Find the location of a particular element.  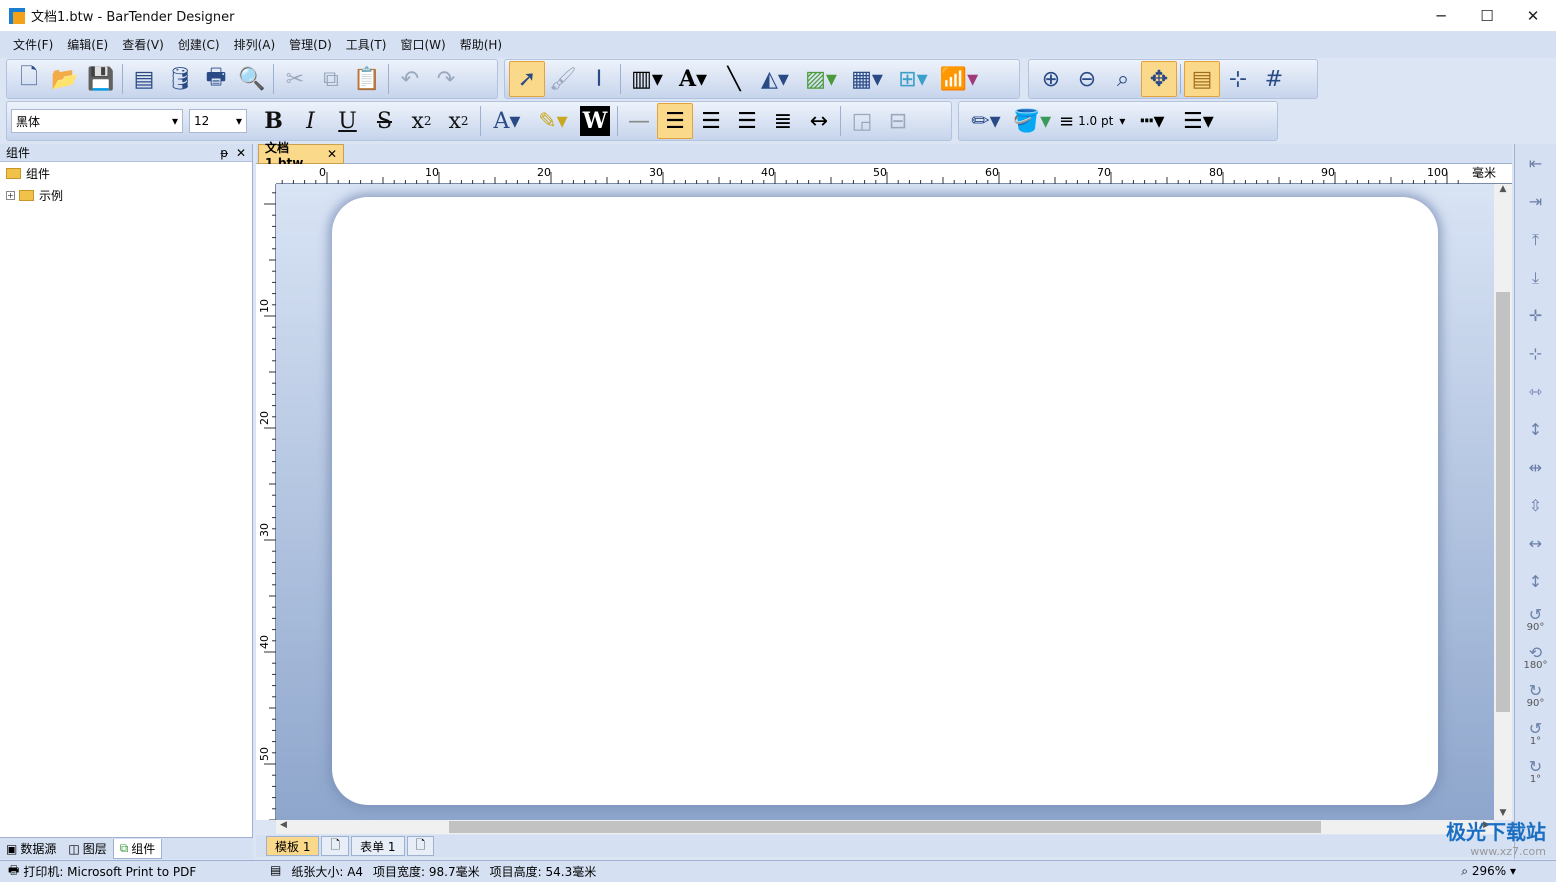

maximize-button: ☐ is located at coordinates (1487, 15).